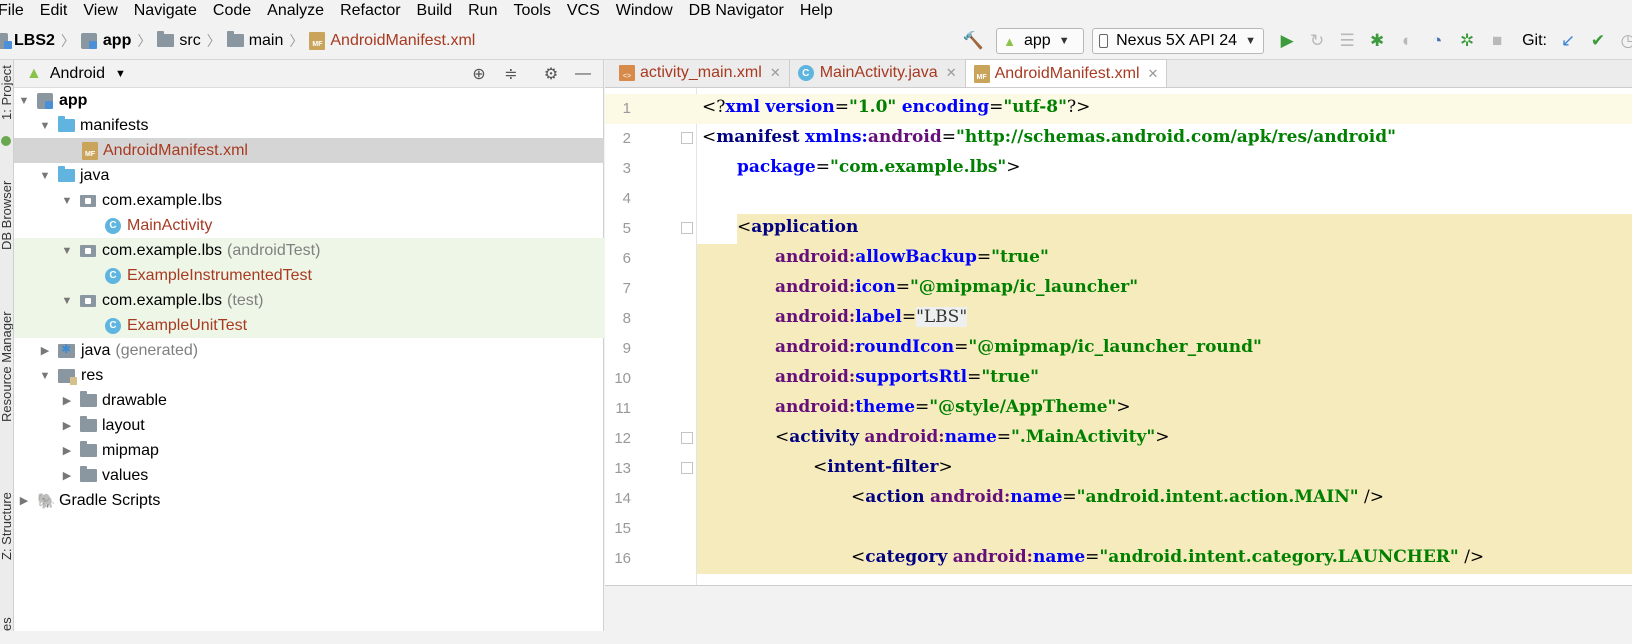 This screenshot has width=1632, height=644. What do you see at coordinates (1625, 41) in the screenshot?
I see `git-history-icon: ◷` at bounding box center [1625, 41].